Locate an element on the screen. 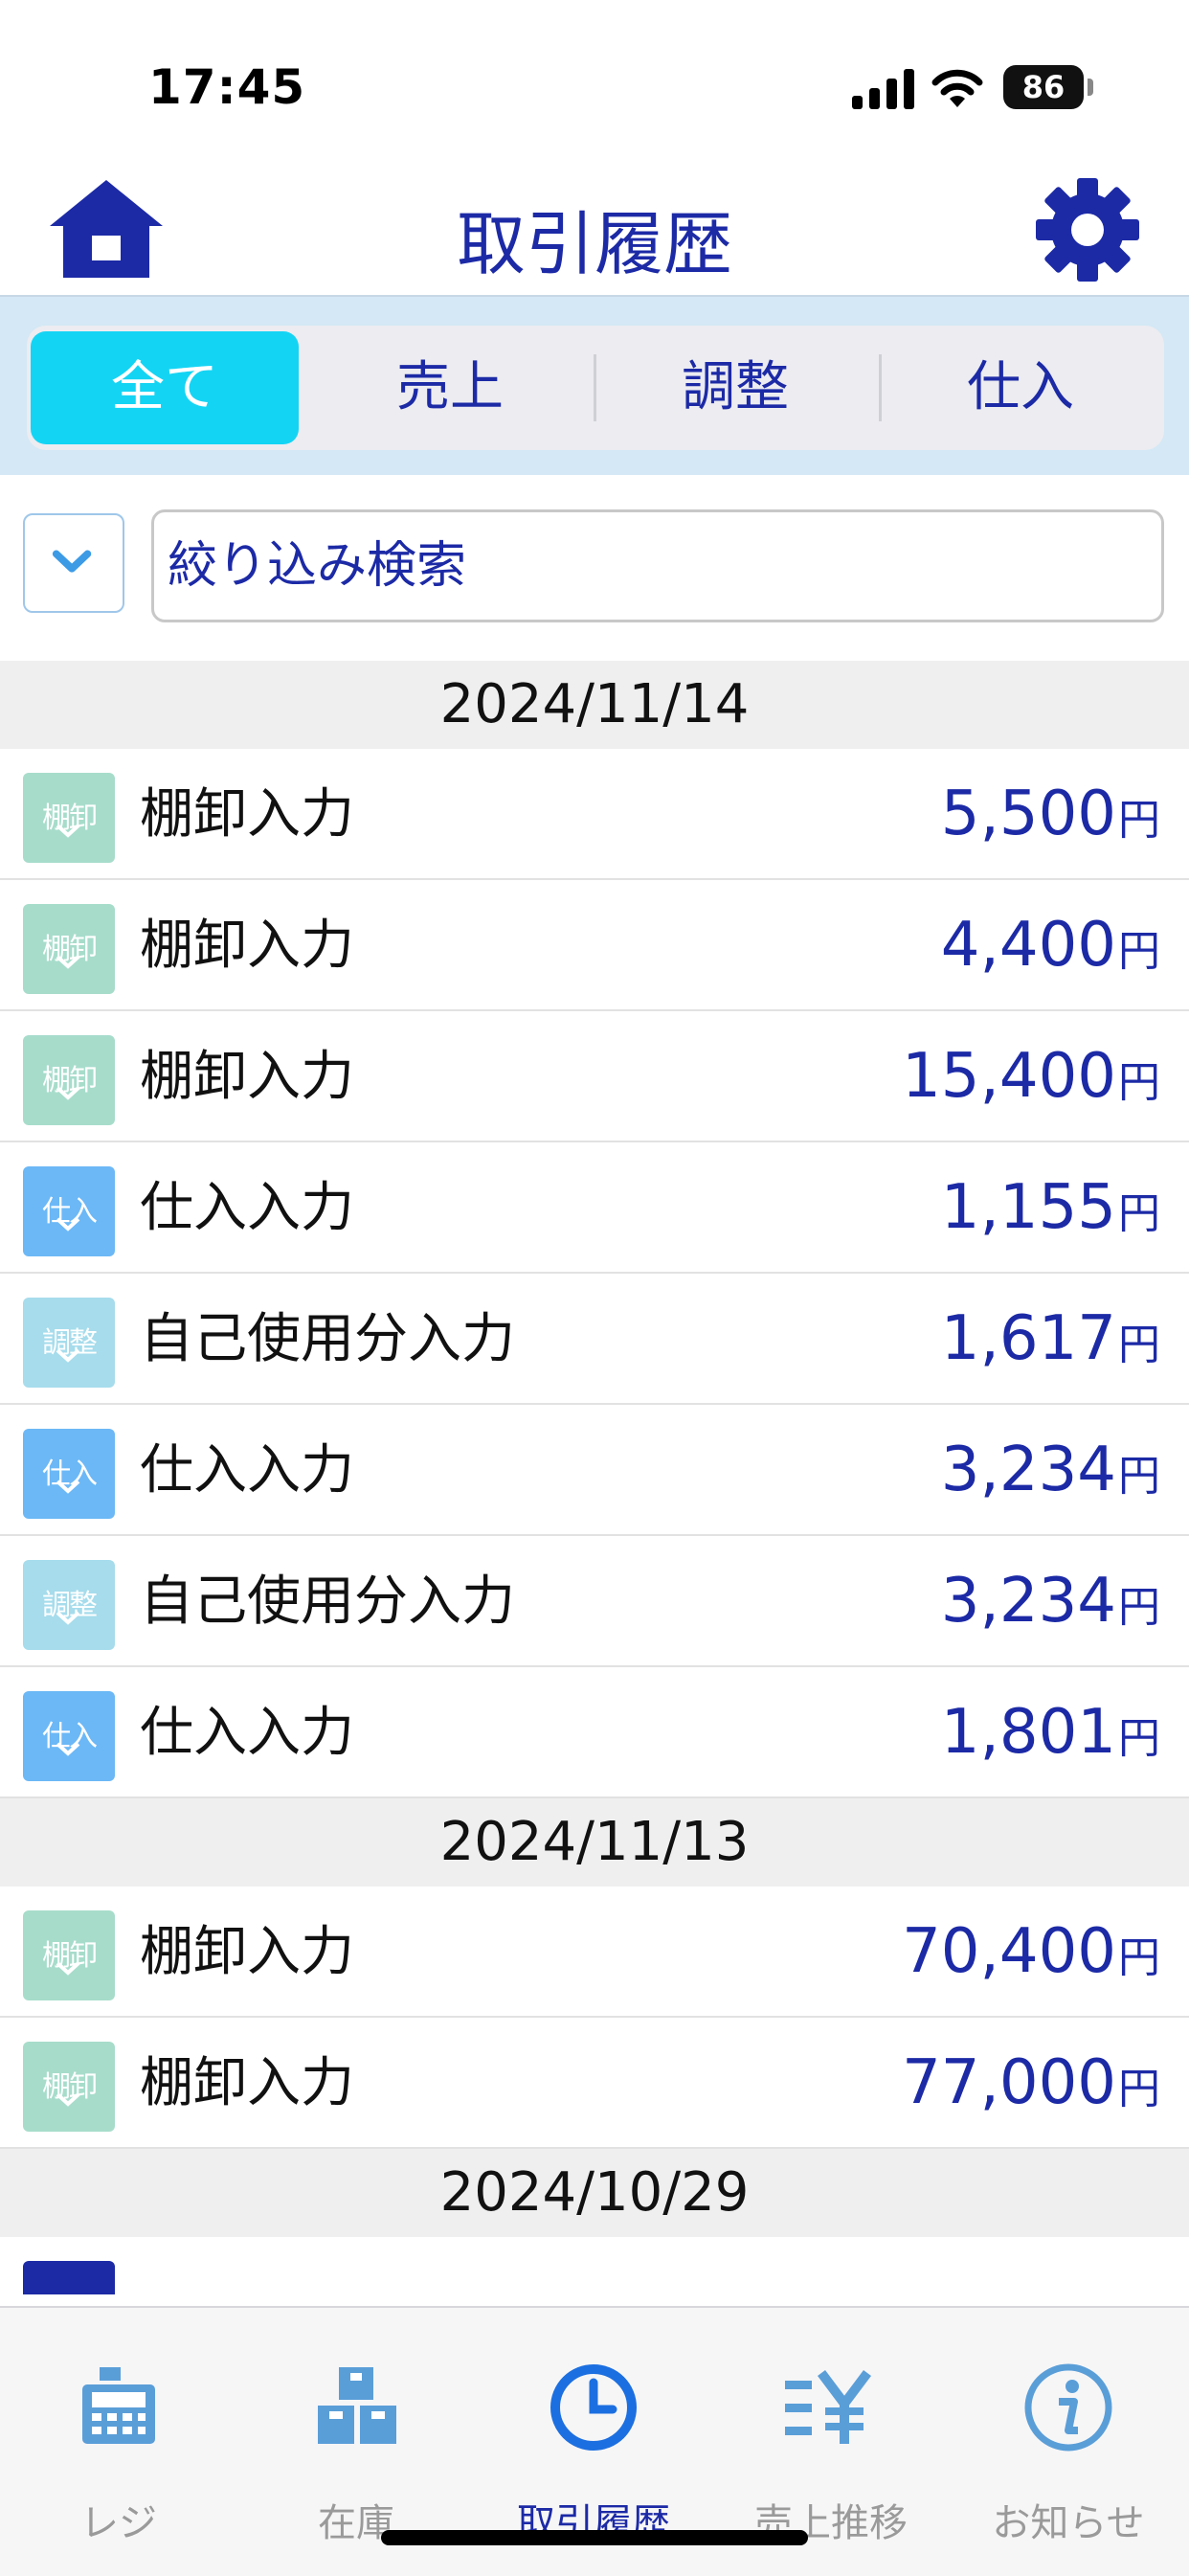  date-header: 2024/11/14 is located at coordinates (594, 705).